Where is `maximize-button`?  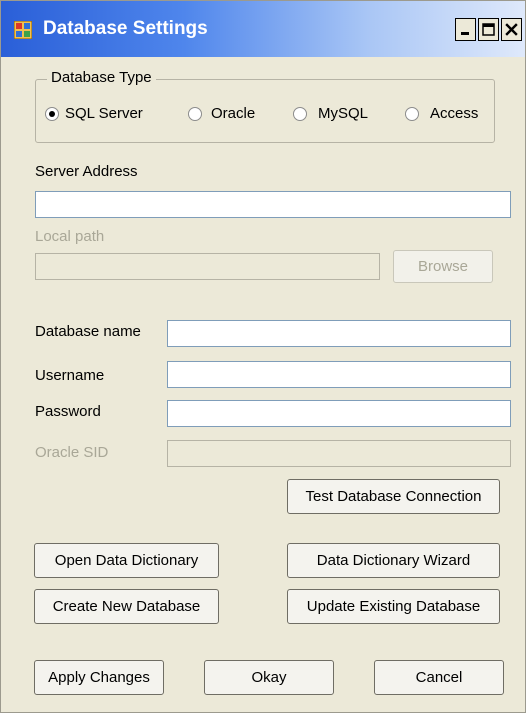
maximize-button is located at coordinates (488, 29).